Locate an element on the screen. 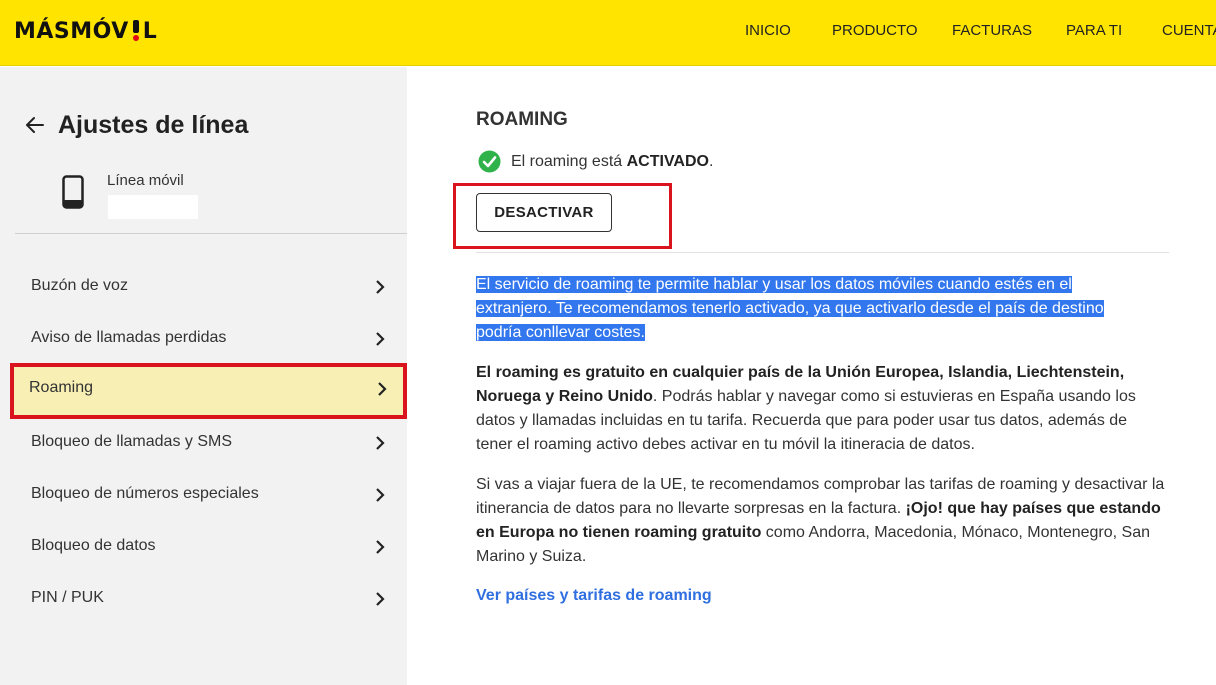 The height and width of the screenshot is (685, 1216). sidebar-item-pin-puk: PIN / PUK is located at coordinates (208, 599).